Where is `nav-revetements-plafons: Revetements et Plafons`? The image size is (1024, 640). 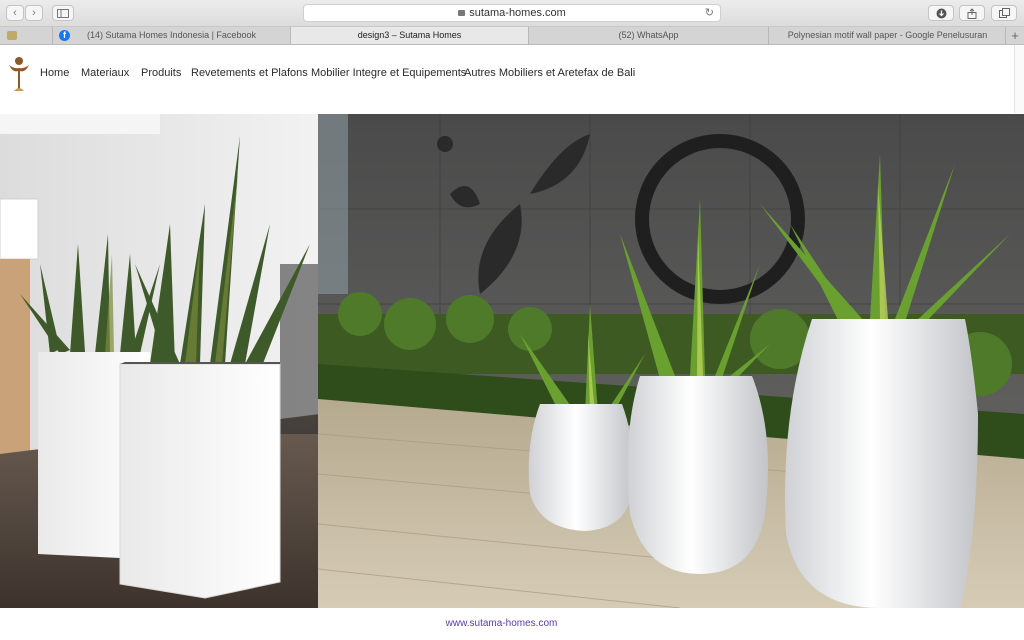 nav-revetements-plafons: Revetements et Plafons is located at coordinates (249, 73).